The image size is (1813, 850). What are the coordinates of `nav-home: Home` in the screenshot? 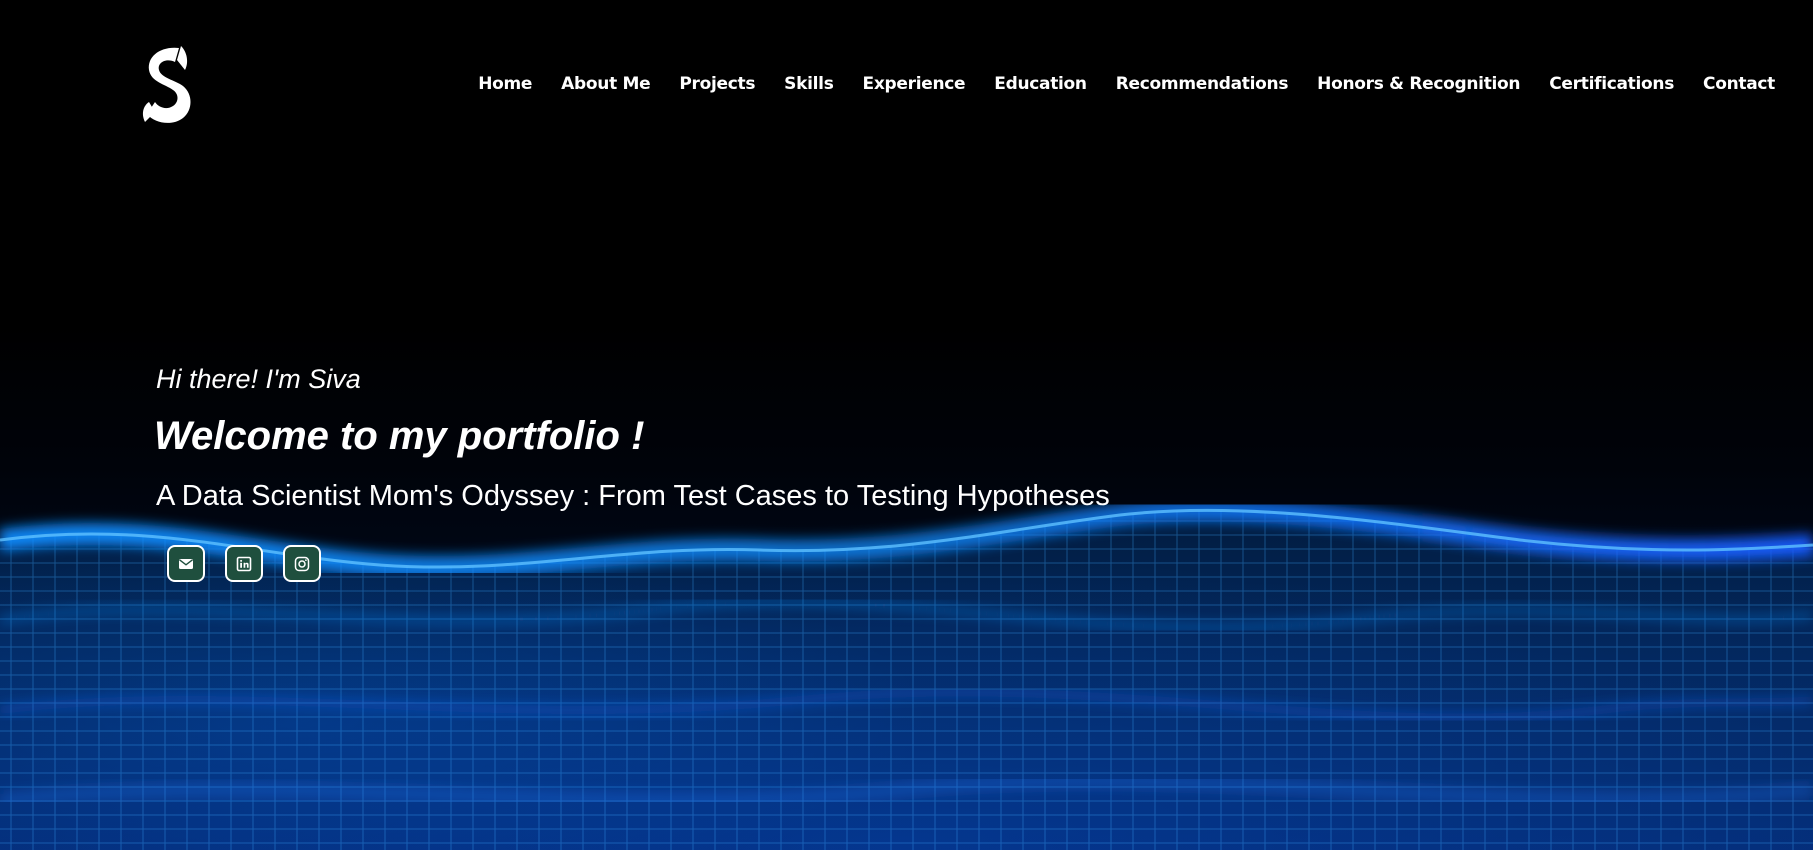 It's located at (505, 84).